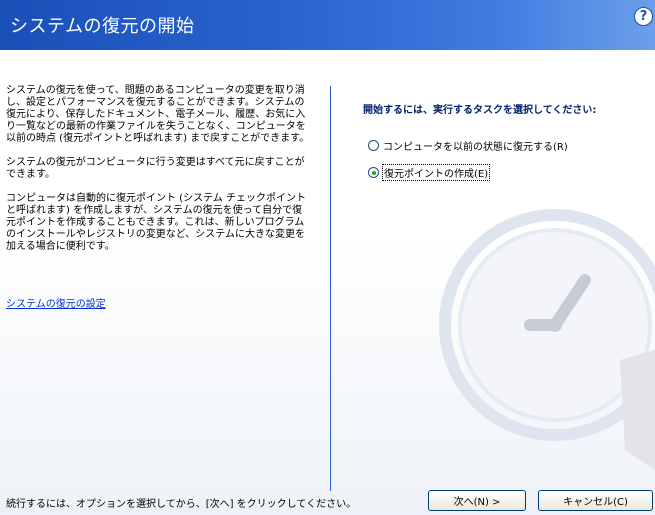  Describe the element at coordinates (480, 110) in the screenshot. I see `task-prompt: 開始するには、実行するタスクを選択してください:` at that location.